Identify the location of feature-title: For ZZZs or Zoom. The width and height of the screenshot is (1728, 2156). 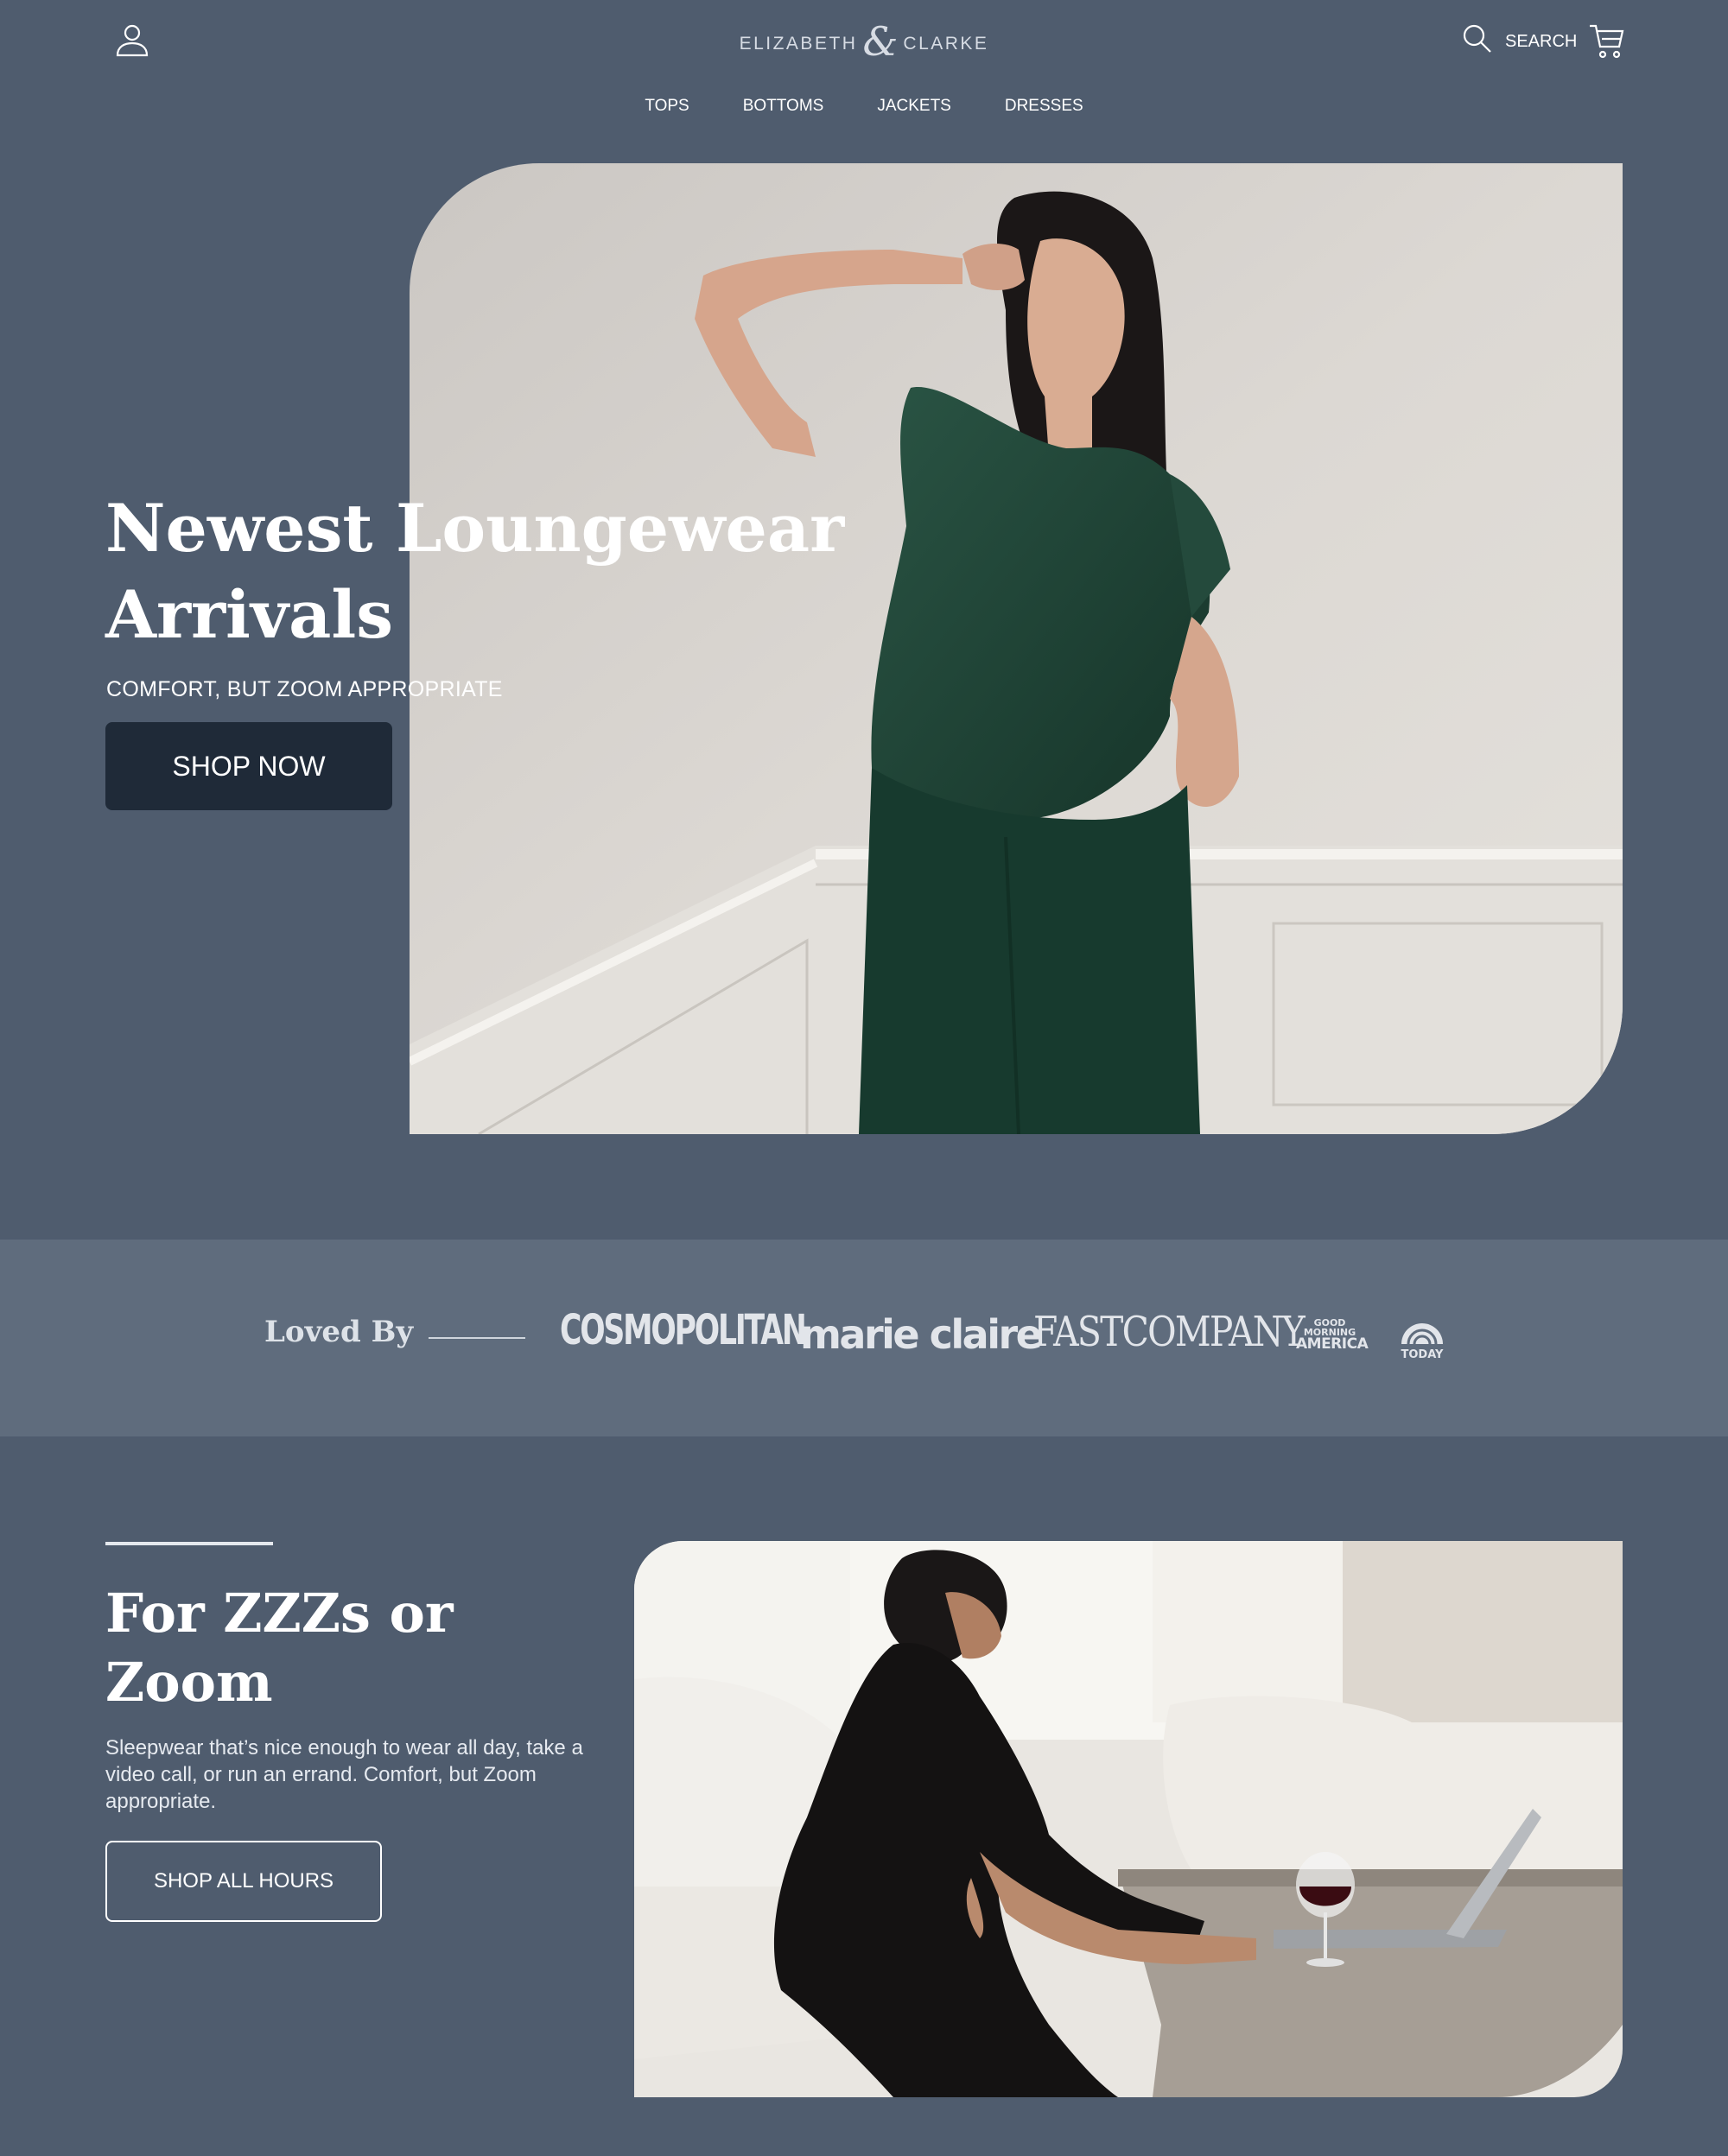
(347, 1648).